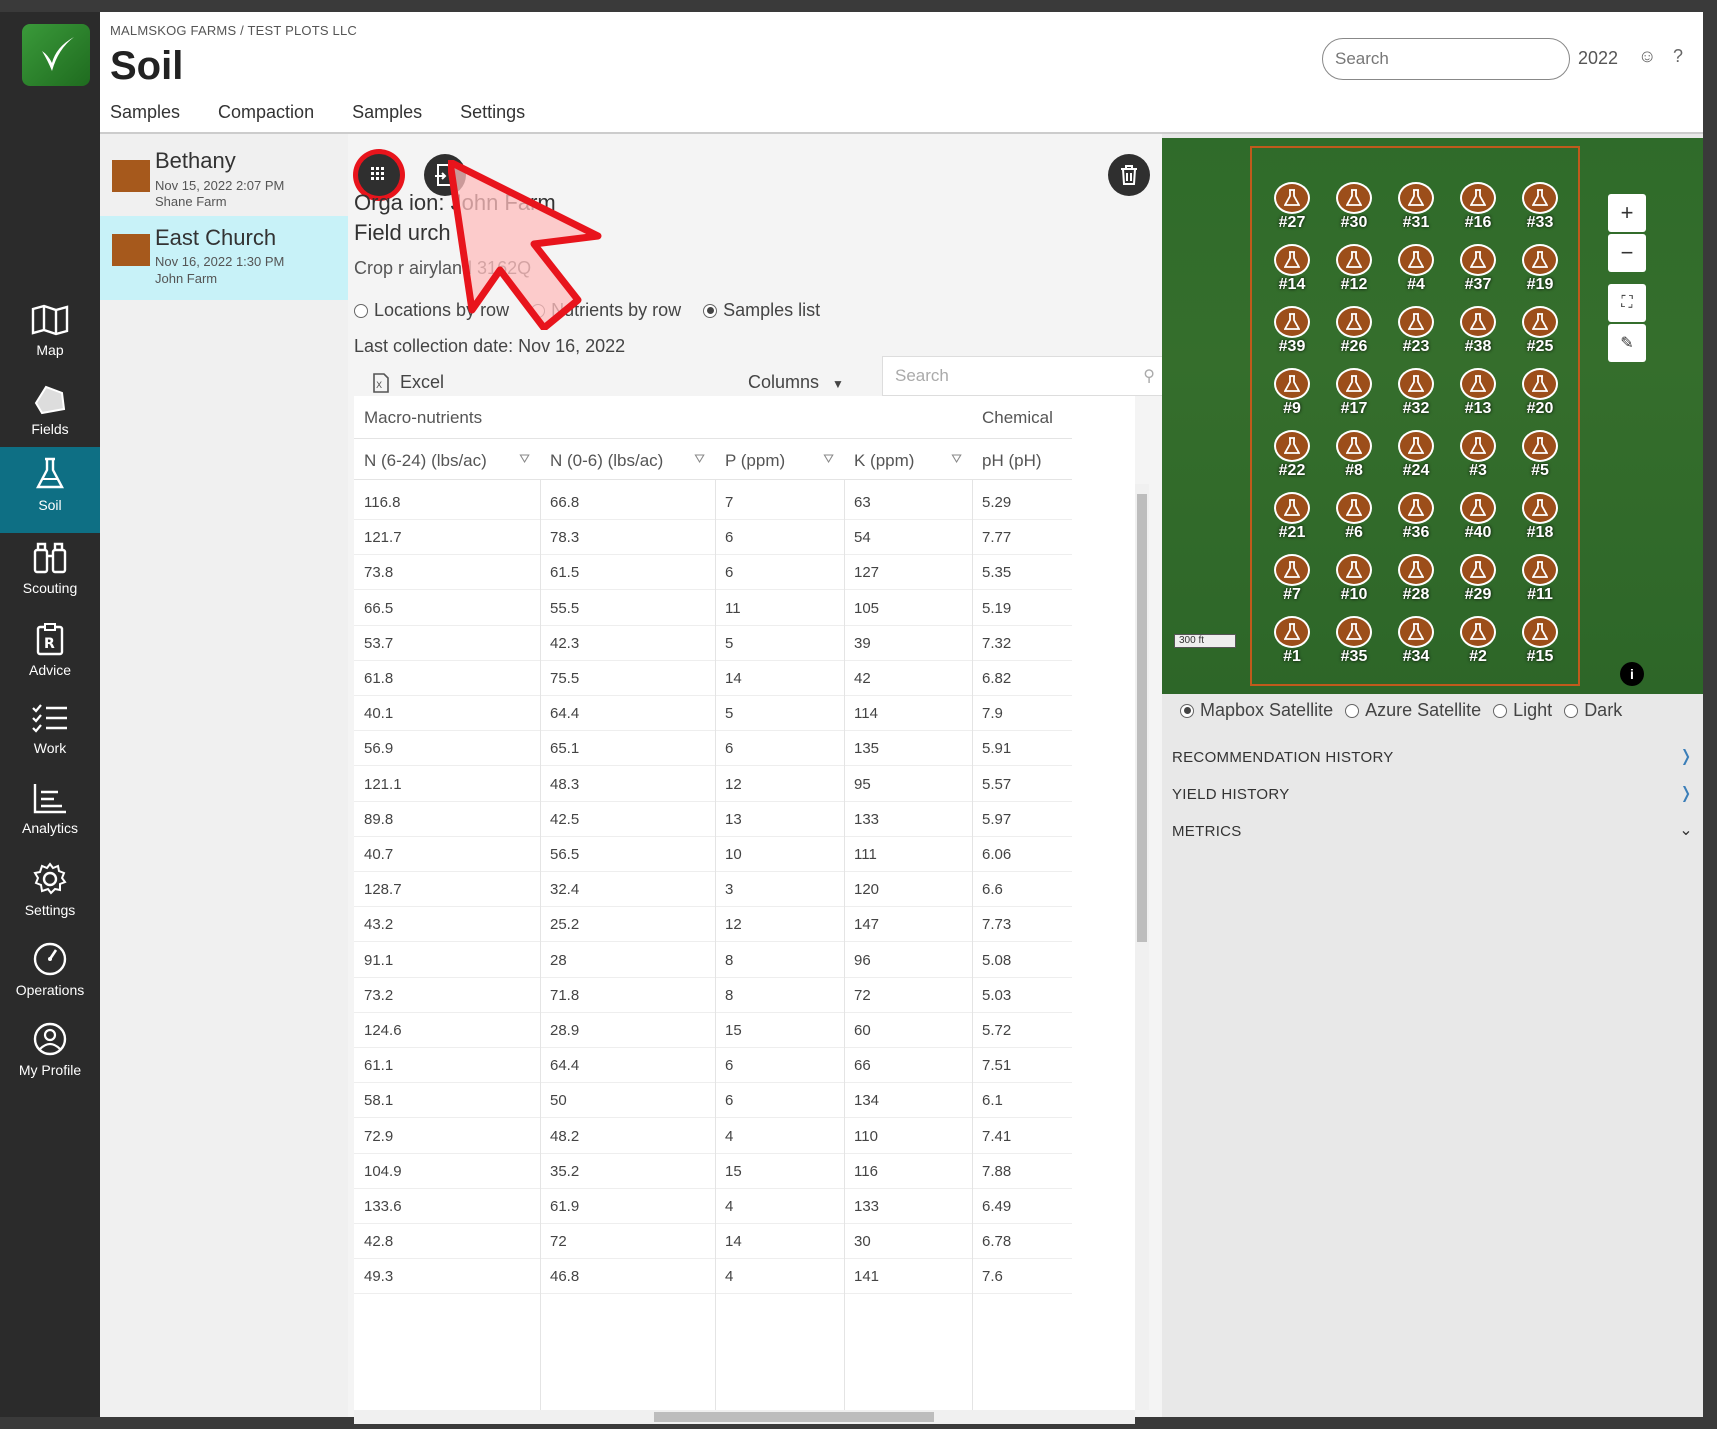 Image resolution: width=1717 pixels, height=1429 pixels. Describe the element at coordinates (1478, 641) in the screenshot. I see `sample-marker: #2` at that location.